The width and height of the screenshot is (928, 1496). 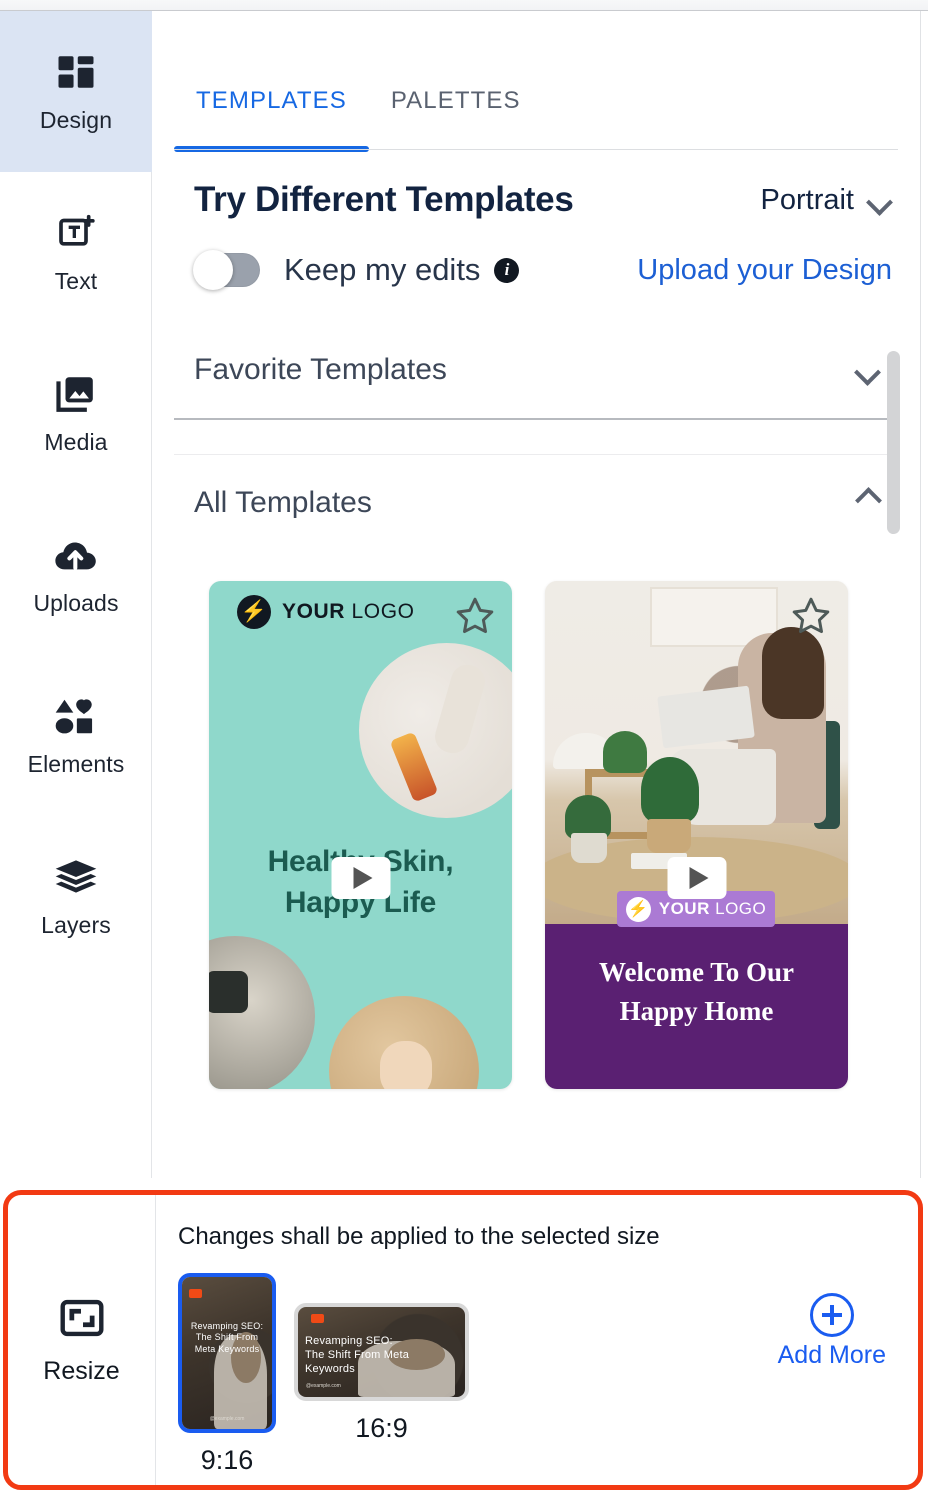 I want to click on sidebar-item-label: Uploads, so click(x=76, y=603).